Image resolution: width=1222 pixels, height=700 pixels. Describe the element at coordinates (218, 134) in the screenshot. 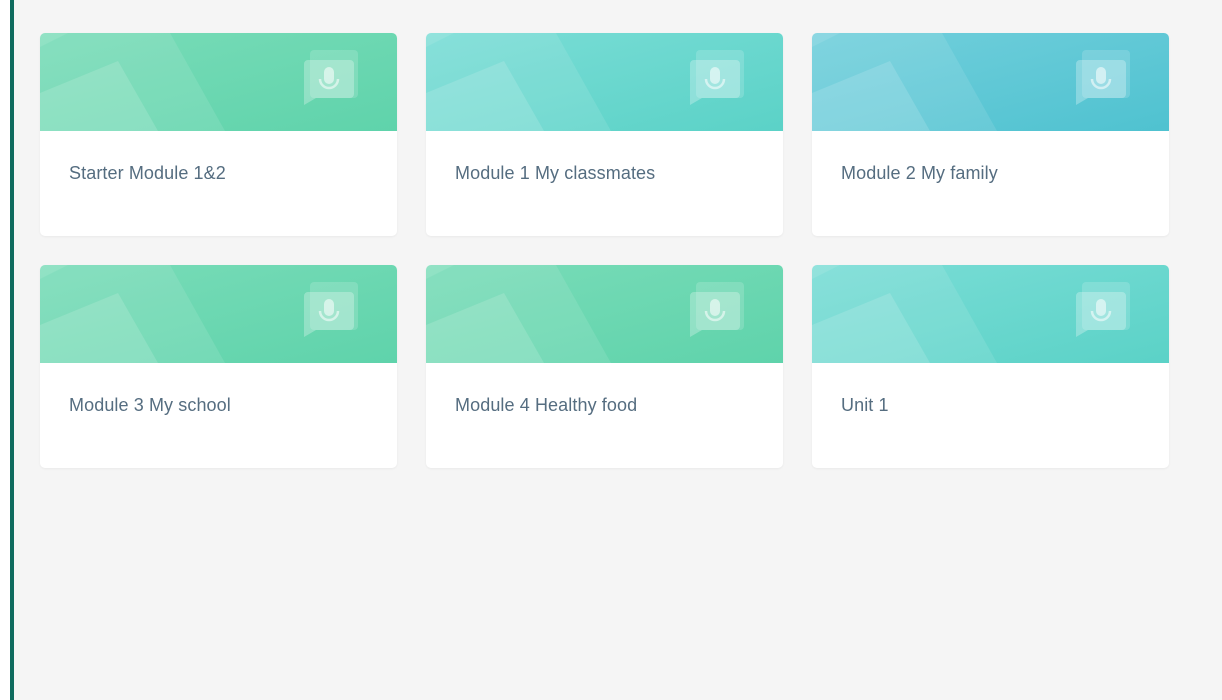

I see `module-card-starter: Starter Module 1&2` at that location.